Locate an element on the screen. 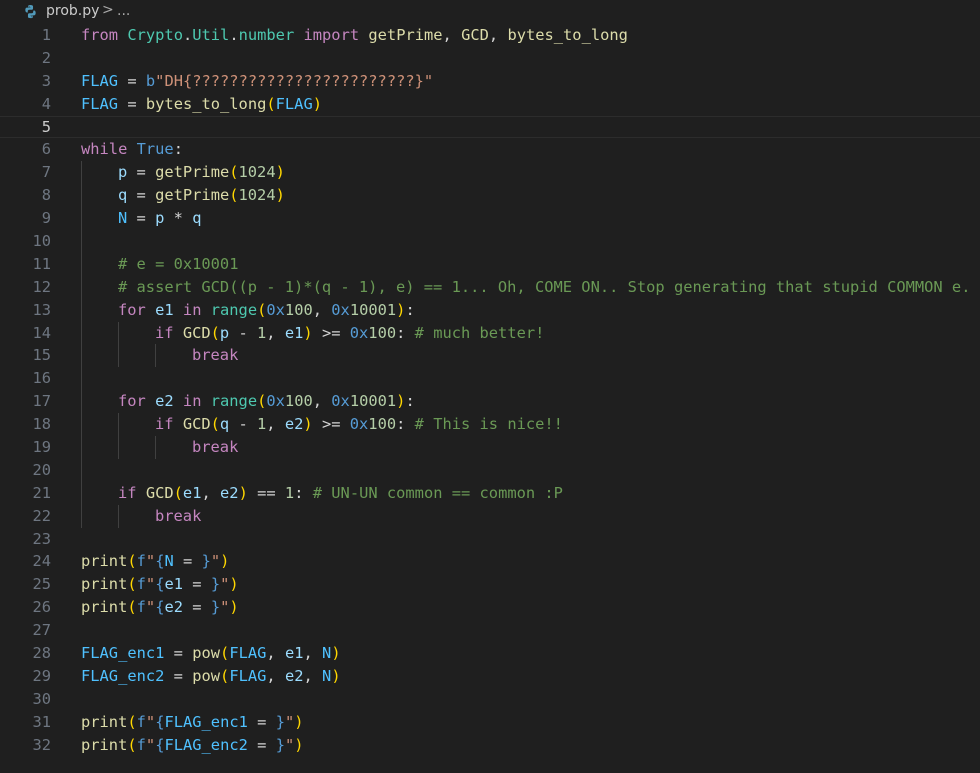 The height and width of the screenshot is (773, 980). code-token: pow is located at coordinates (206, 653).